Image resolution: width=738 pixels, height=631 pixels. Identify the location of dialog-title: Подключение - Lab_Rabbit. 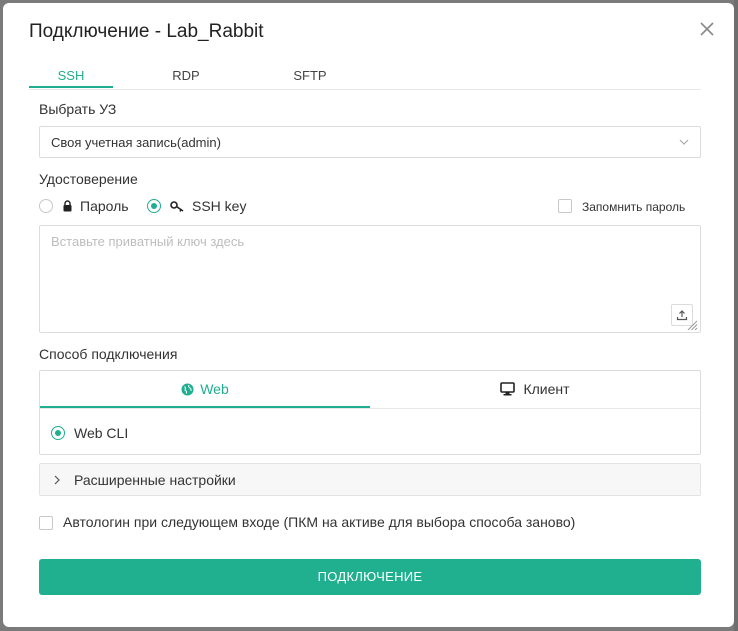
(146, 31).